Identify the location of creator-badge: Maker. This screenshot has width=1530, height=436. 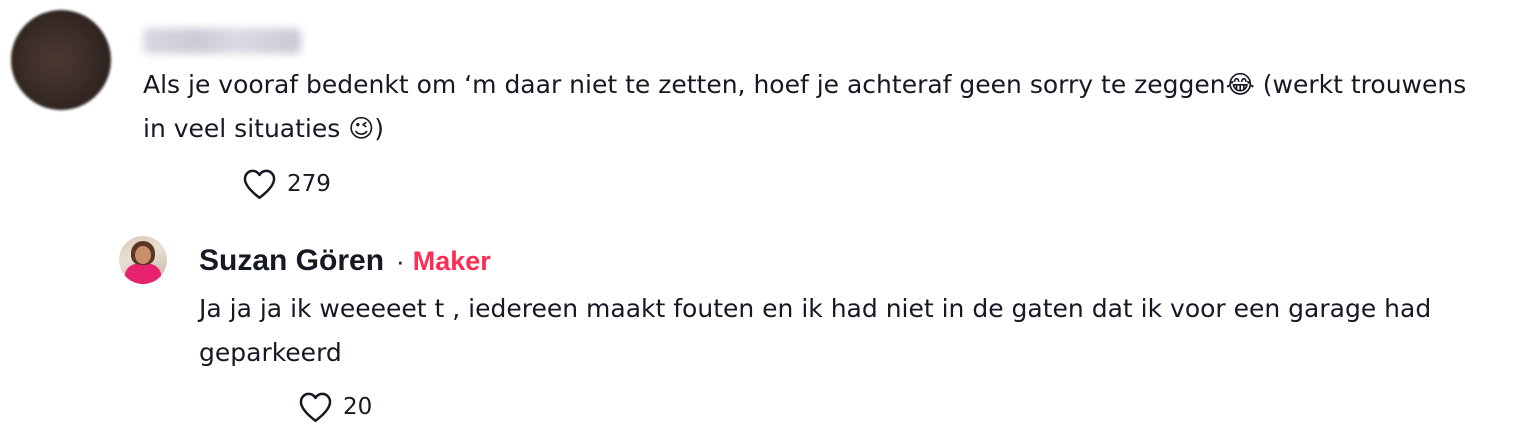
(451, 260).